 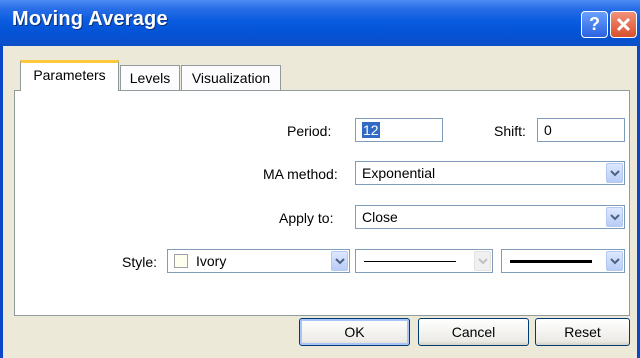 I want to click on period-input: 12, so click(x=399, y=130).